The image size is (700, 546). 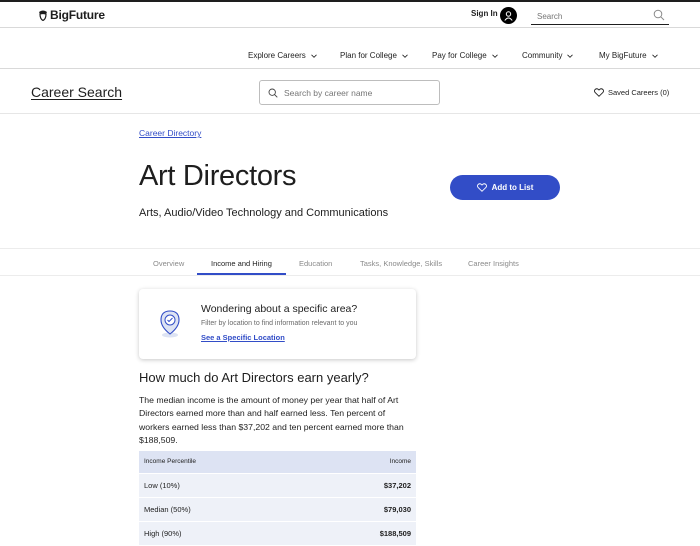 What do you see at coordinates (168, 263) in the screenshot?
I see `tab-overview: Overview` at bounding box center [168, 263].